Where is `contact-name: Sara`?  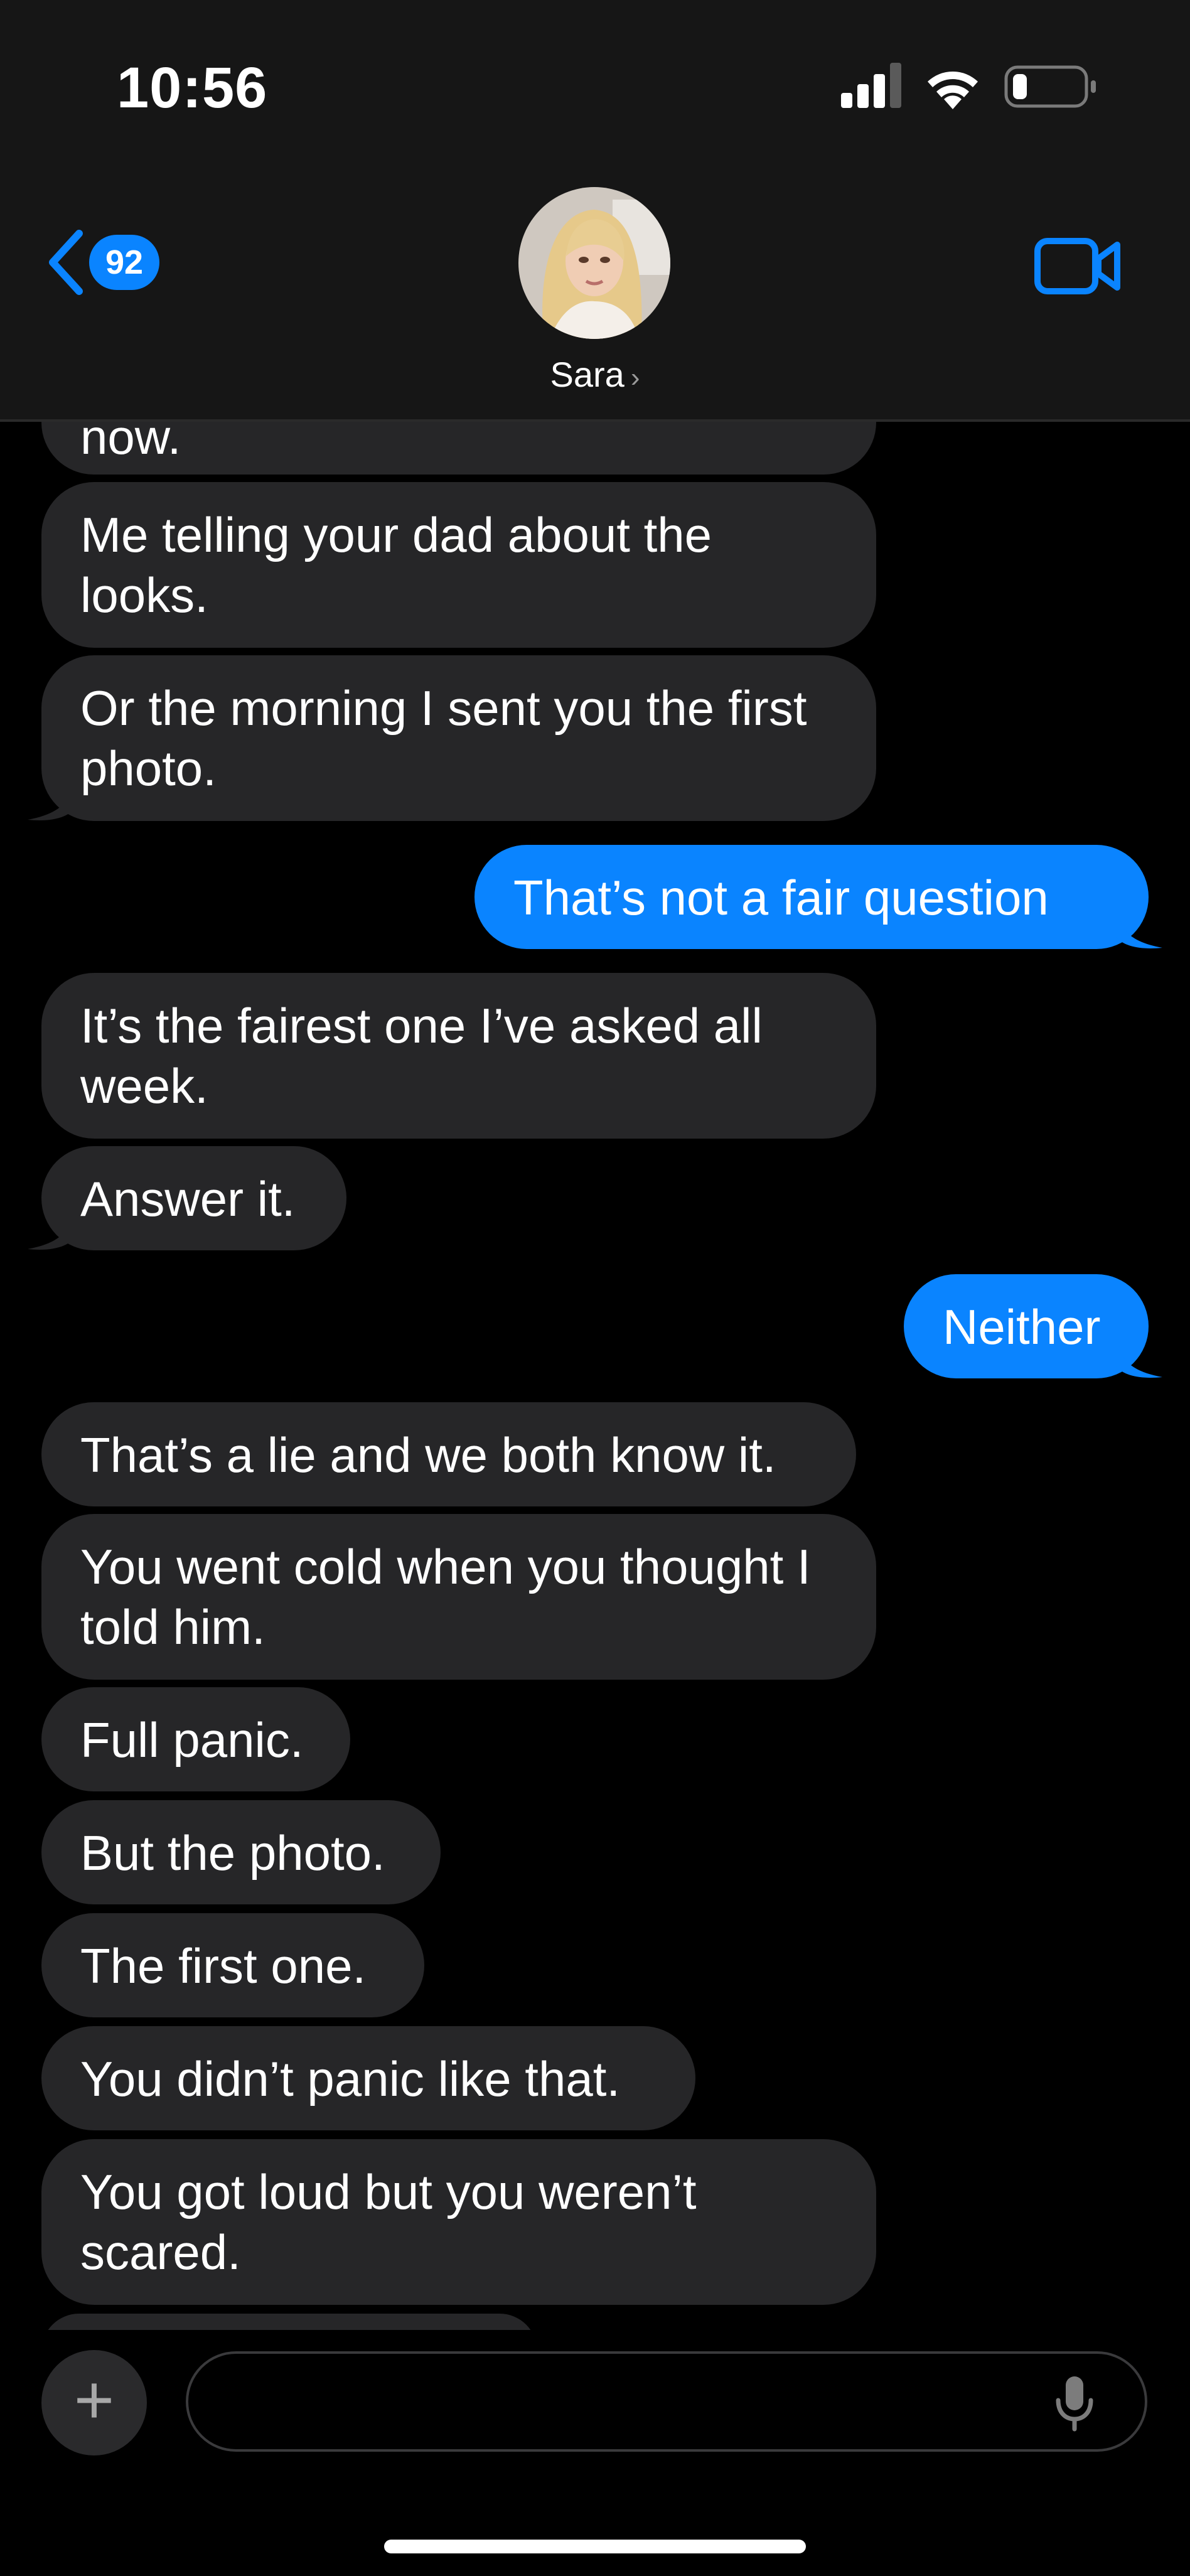
contact-name: Sara is located at coordinates (587, 374).